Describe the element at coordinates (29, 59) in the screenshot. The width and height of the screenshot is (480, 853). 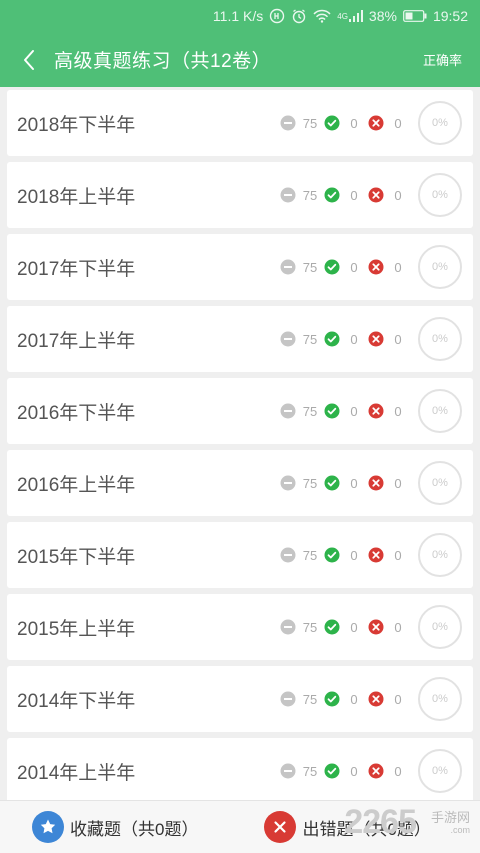
I see `back-button` at that location.